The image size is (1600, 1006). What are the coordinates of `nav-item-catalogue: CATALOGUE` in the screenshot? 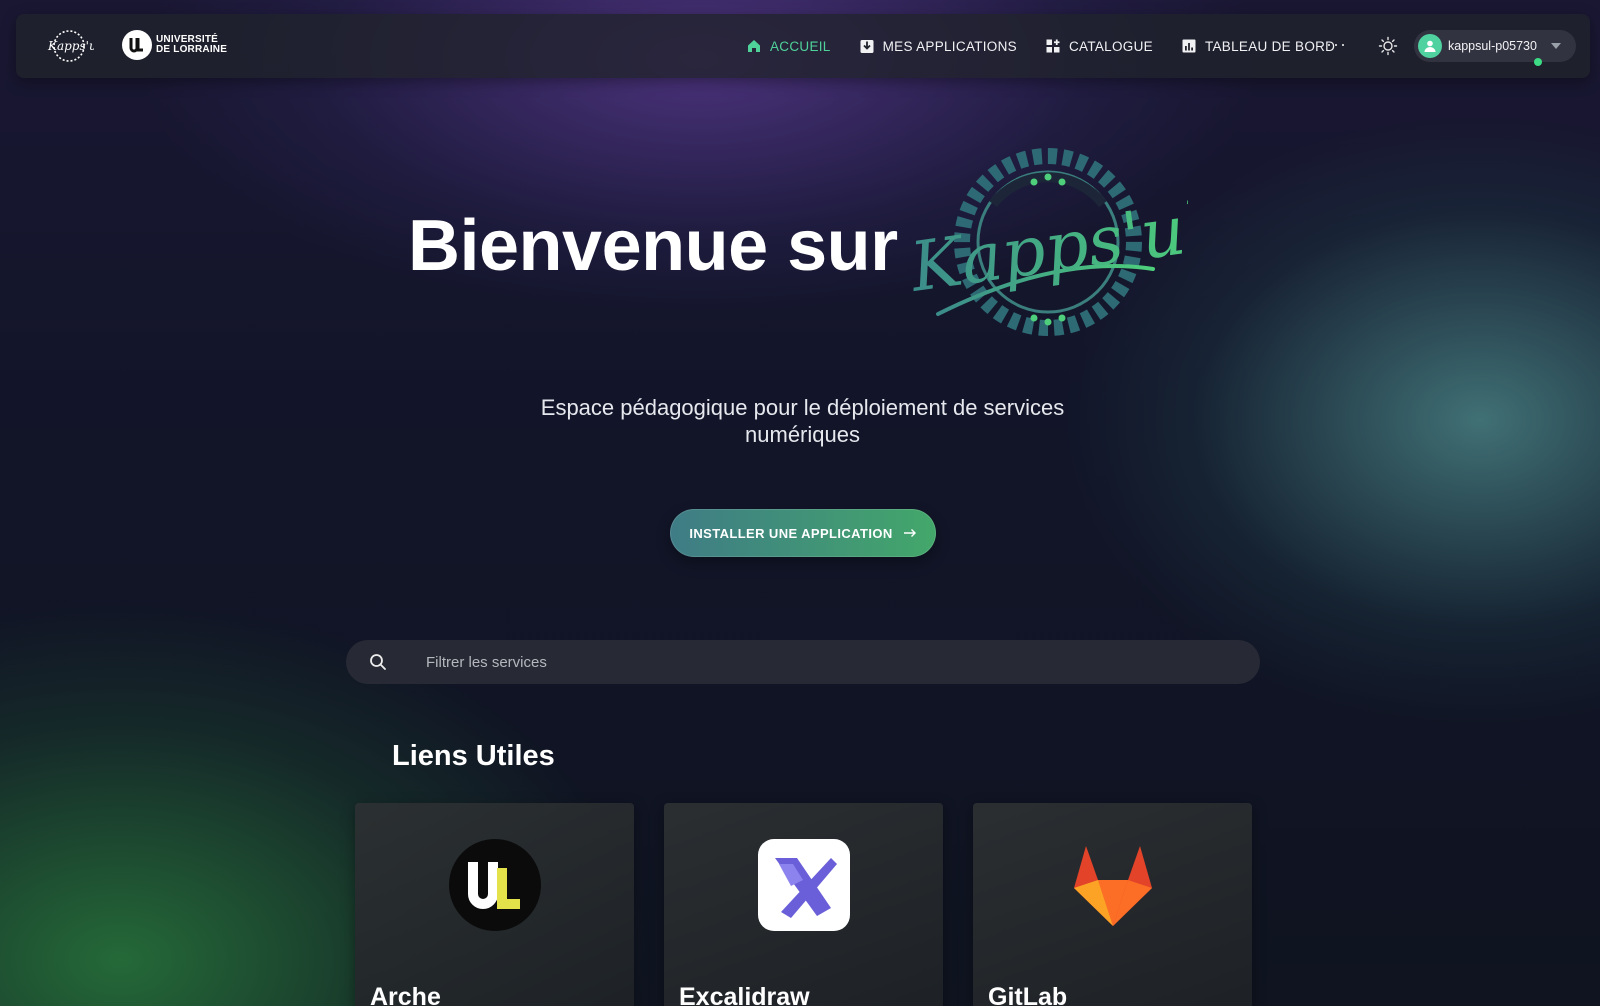 It's located at (1099, 46).